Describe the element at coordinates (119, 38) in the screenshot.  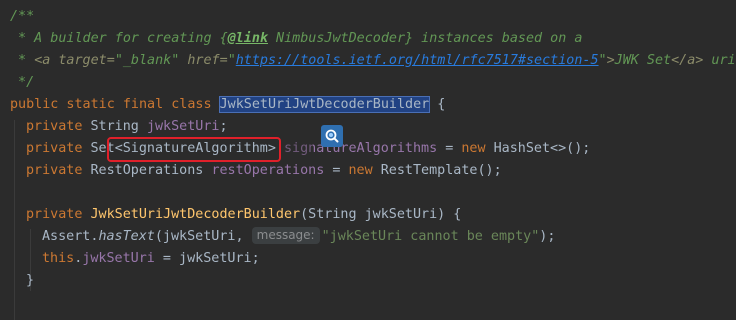
I see `comment-text: * A builder for creating {` at that location.